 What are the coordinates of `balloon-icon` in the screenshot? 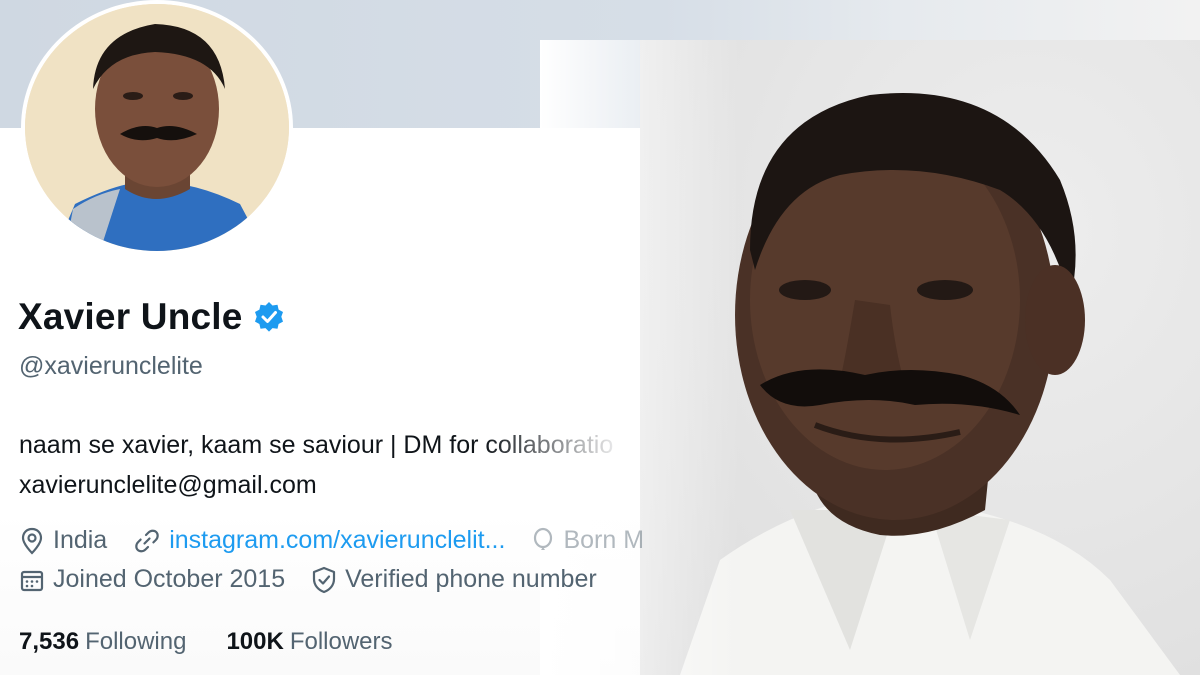 It's located at (543, 538).